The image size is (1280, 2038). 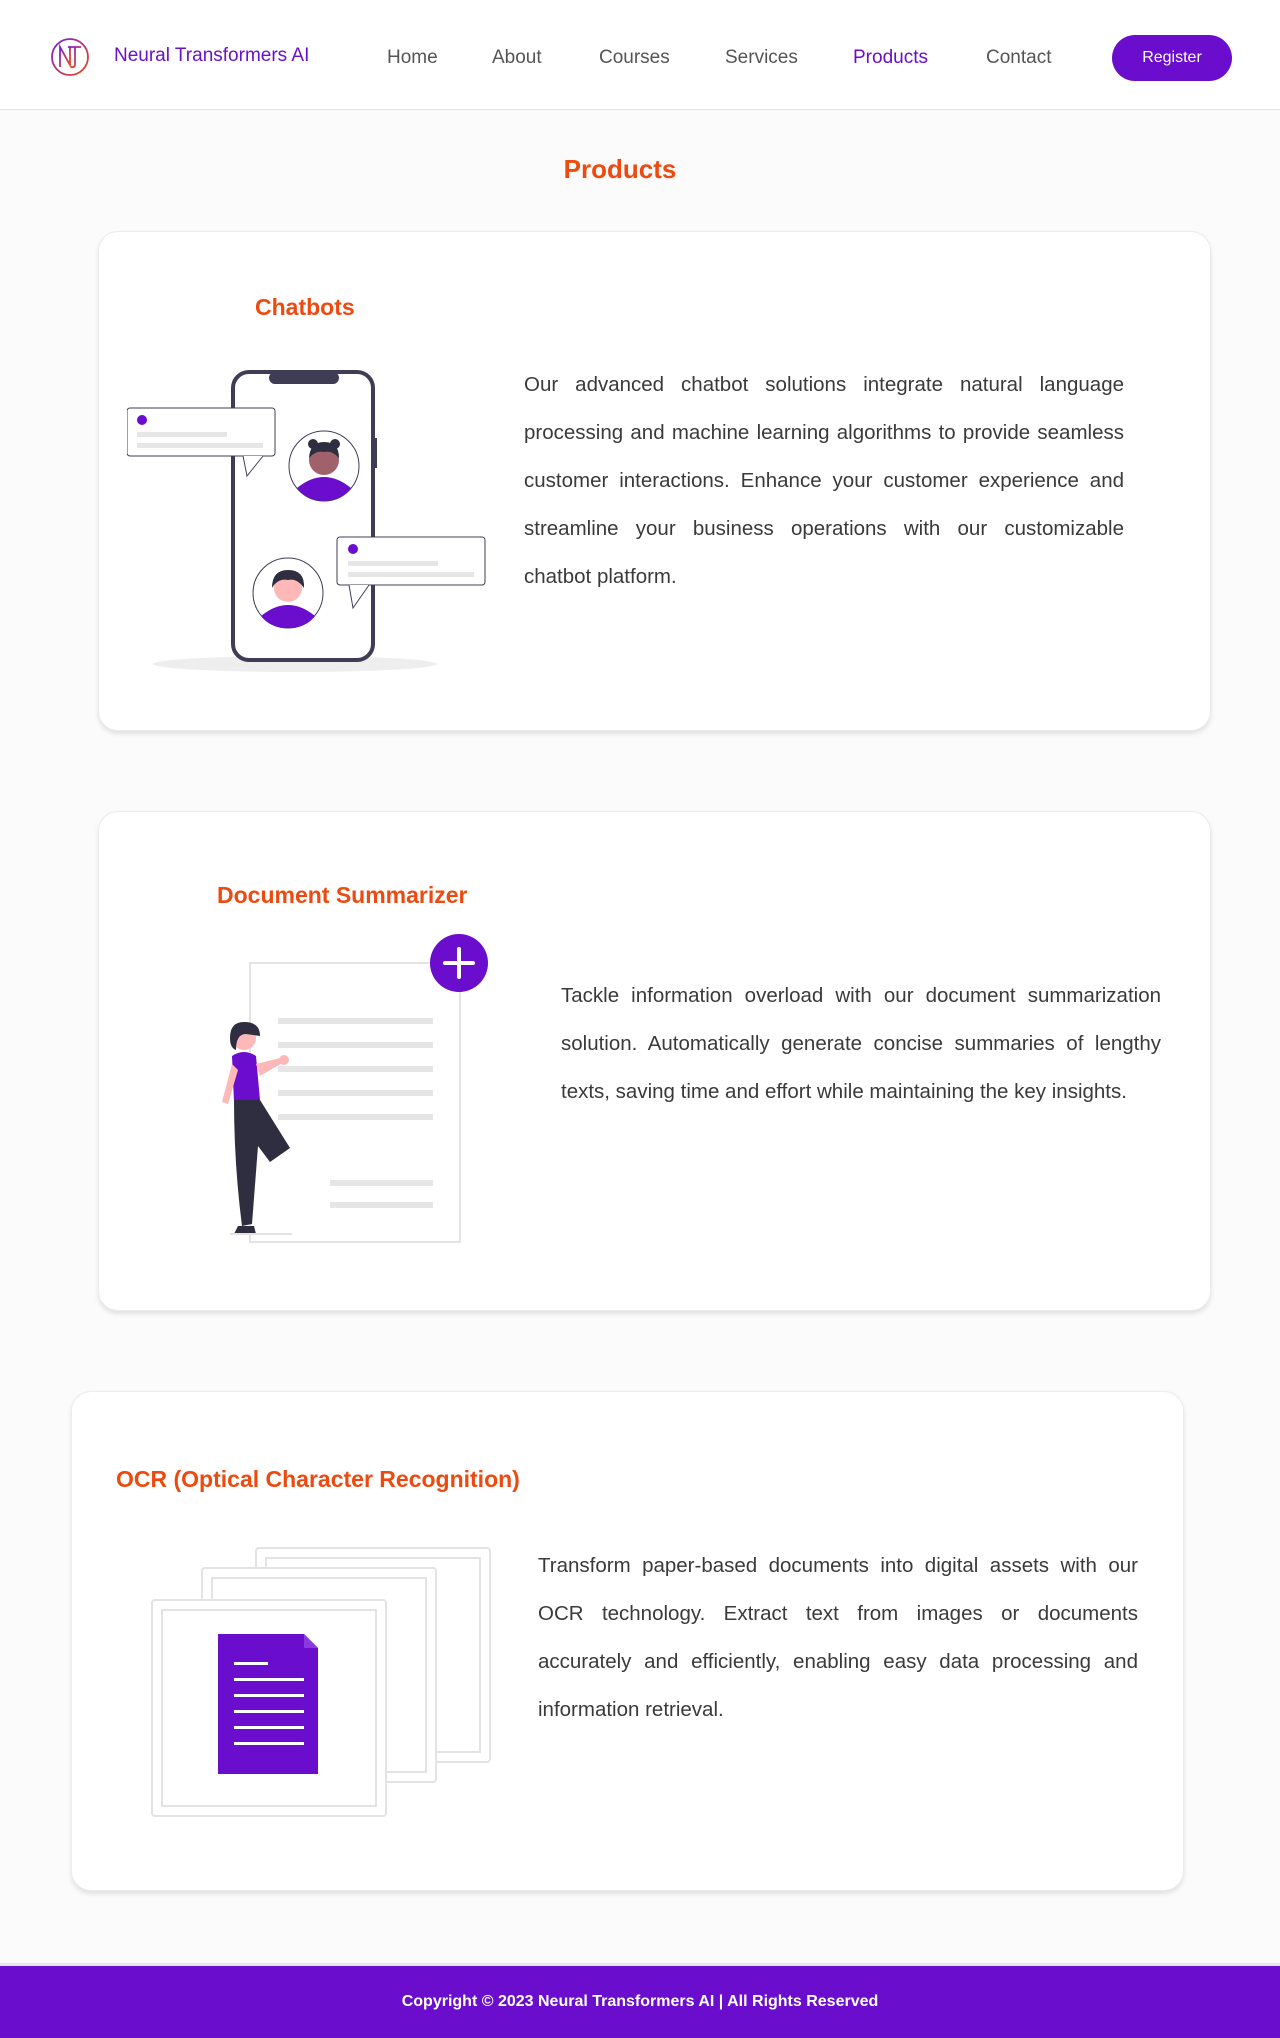 I want to click on nav-courses: Courses, so click(x=634, y=58).